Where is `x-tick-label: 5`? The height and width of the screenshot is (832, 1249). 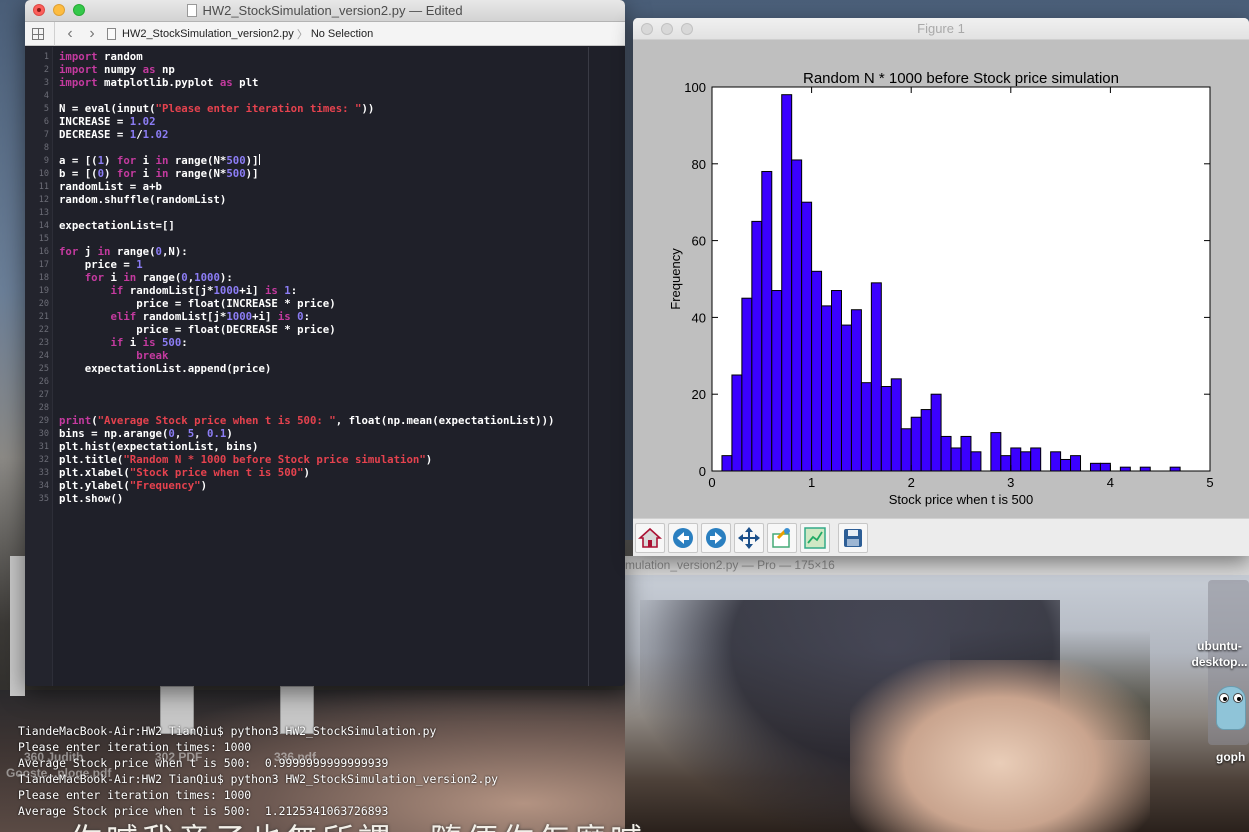
x-tick-label: 5 is located at coordinates (1209, 482).